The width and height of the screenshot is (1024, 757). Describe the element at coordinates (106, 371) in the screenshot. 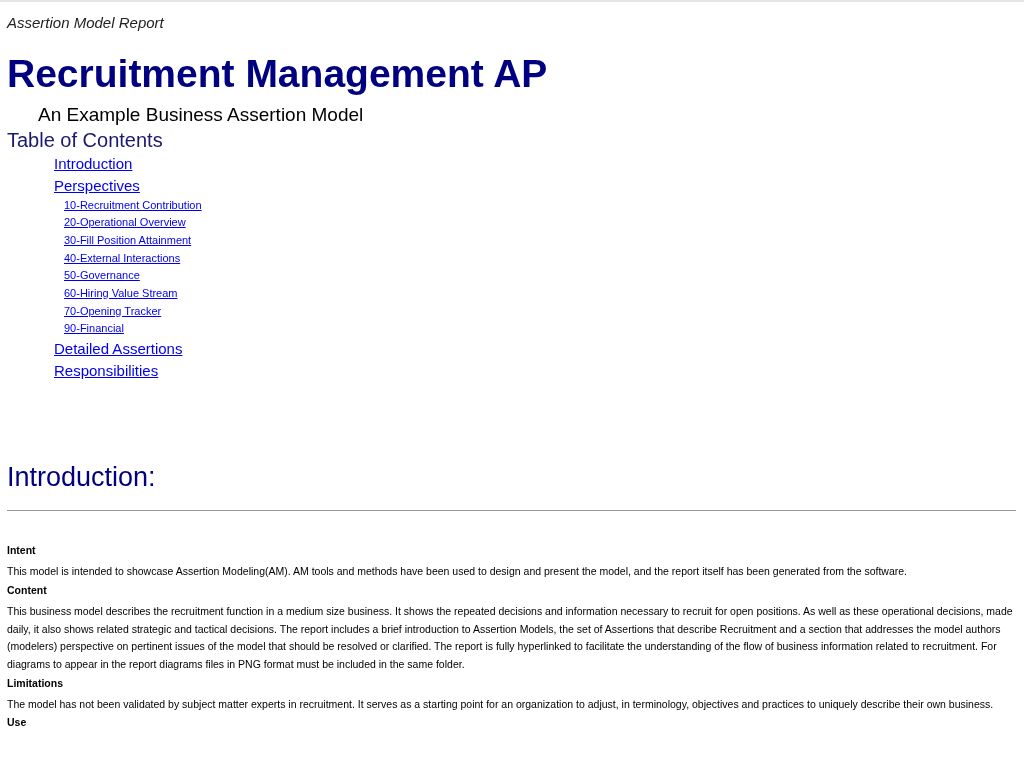

I see `toc-link: Responsibilities` at that location.